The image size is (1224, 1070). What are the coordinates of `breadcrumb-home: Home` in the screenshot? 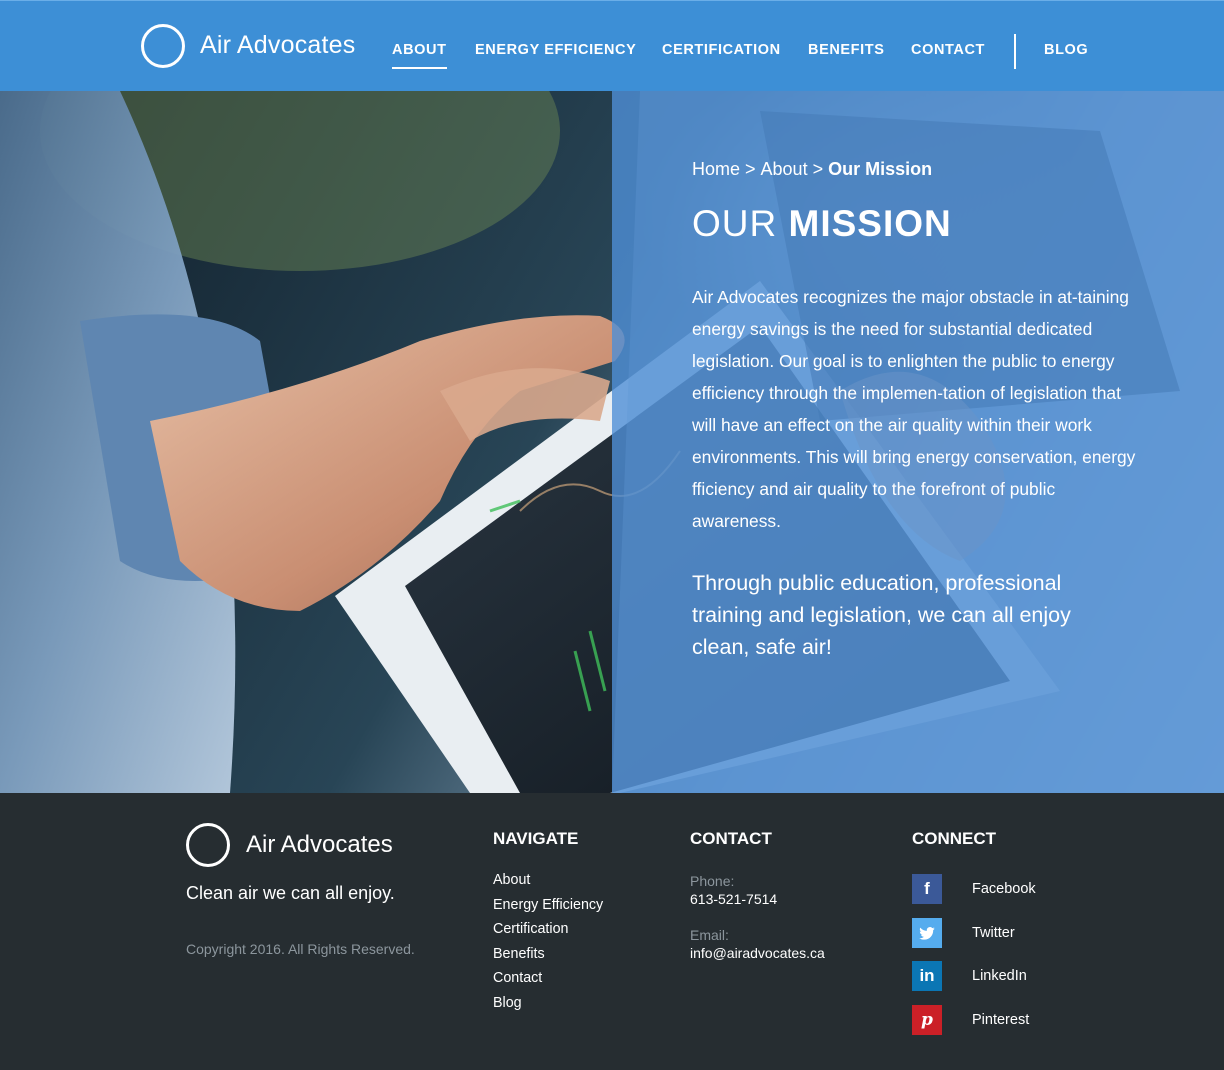 It's located at (716, 169).